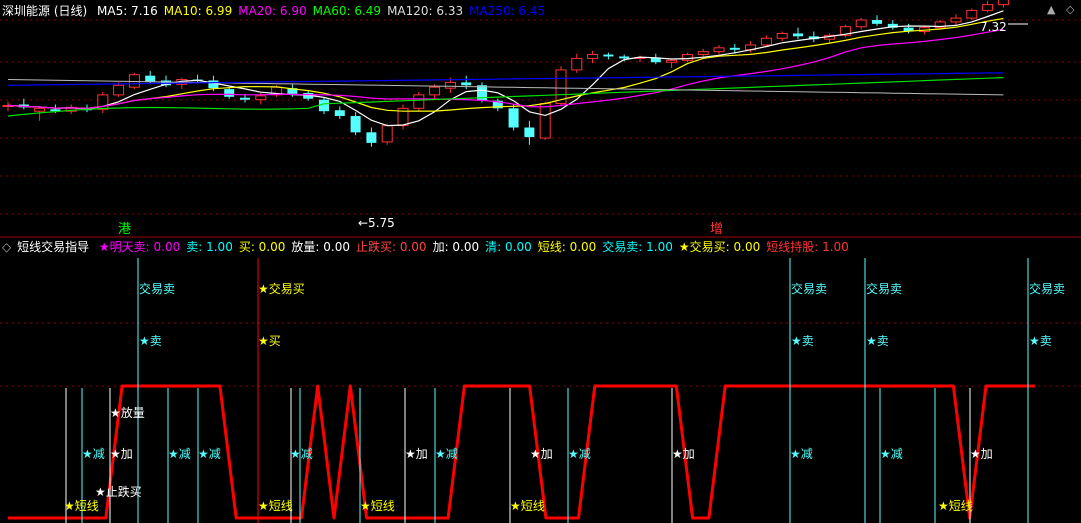 Image resolution: width=1081 pixels, height=523 pixels. What do you see at coordinates (118, 491) in the screenshot?
I see `stop-fall-buy-label: ★止跌买` at bounding box center [118, 491].